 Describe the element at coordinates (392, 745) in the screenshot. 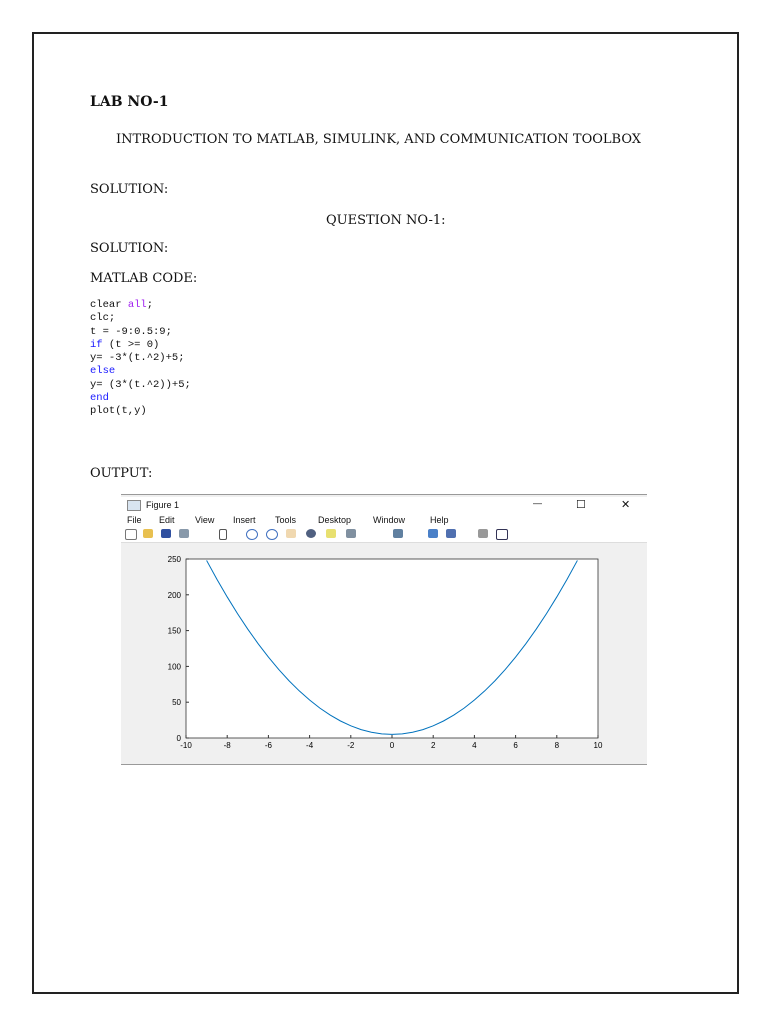

I see `x-tick-label: 0` at that location.